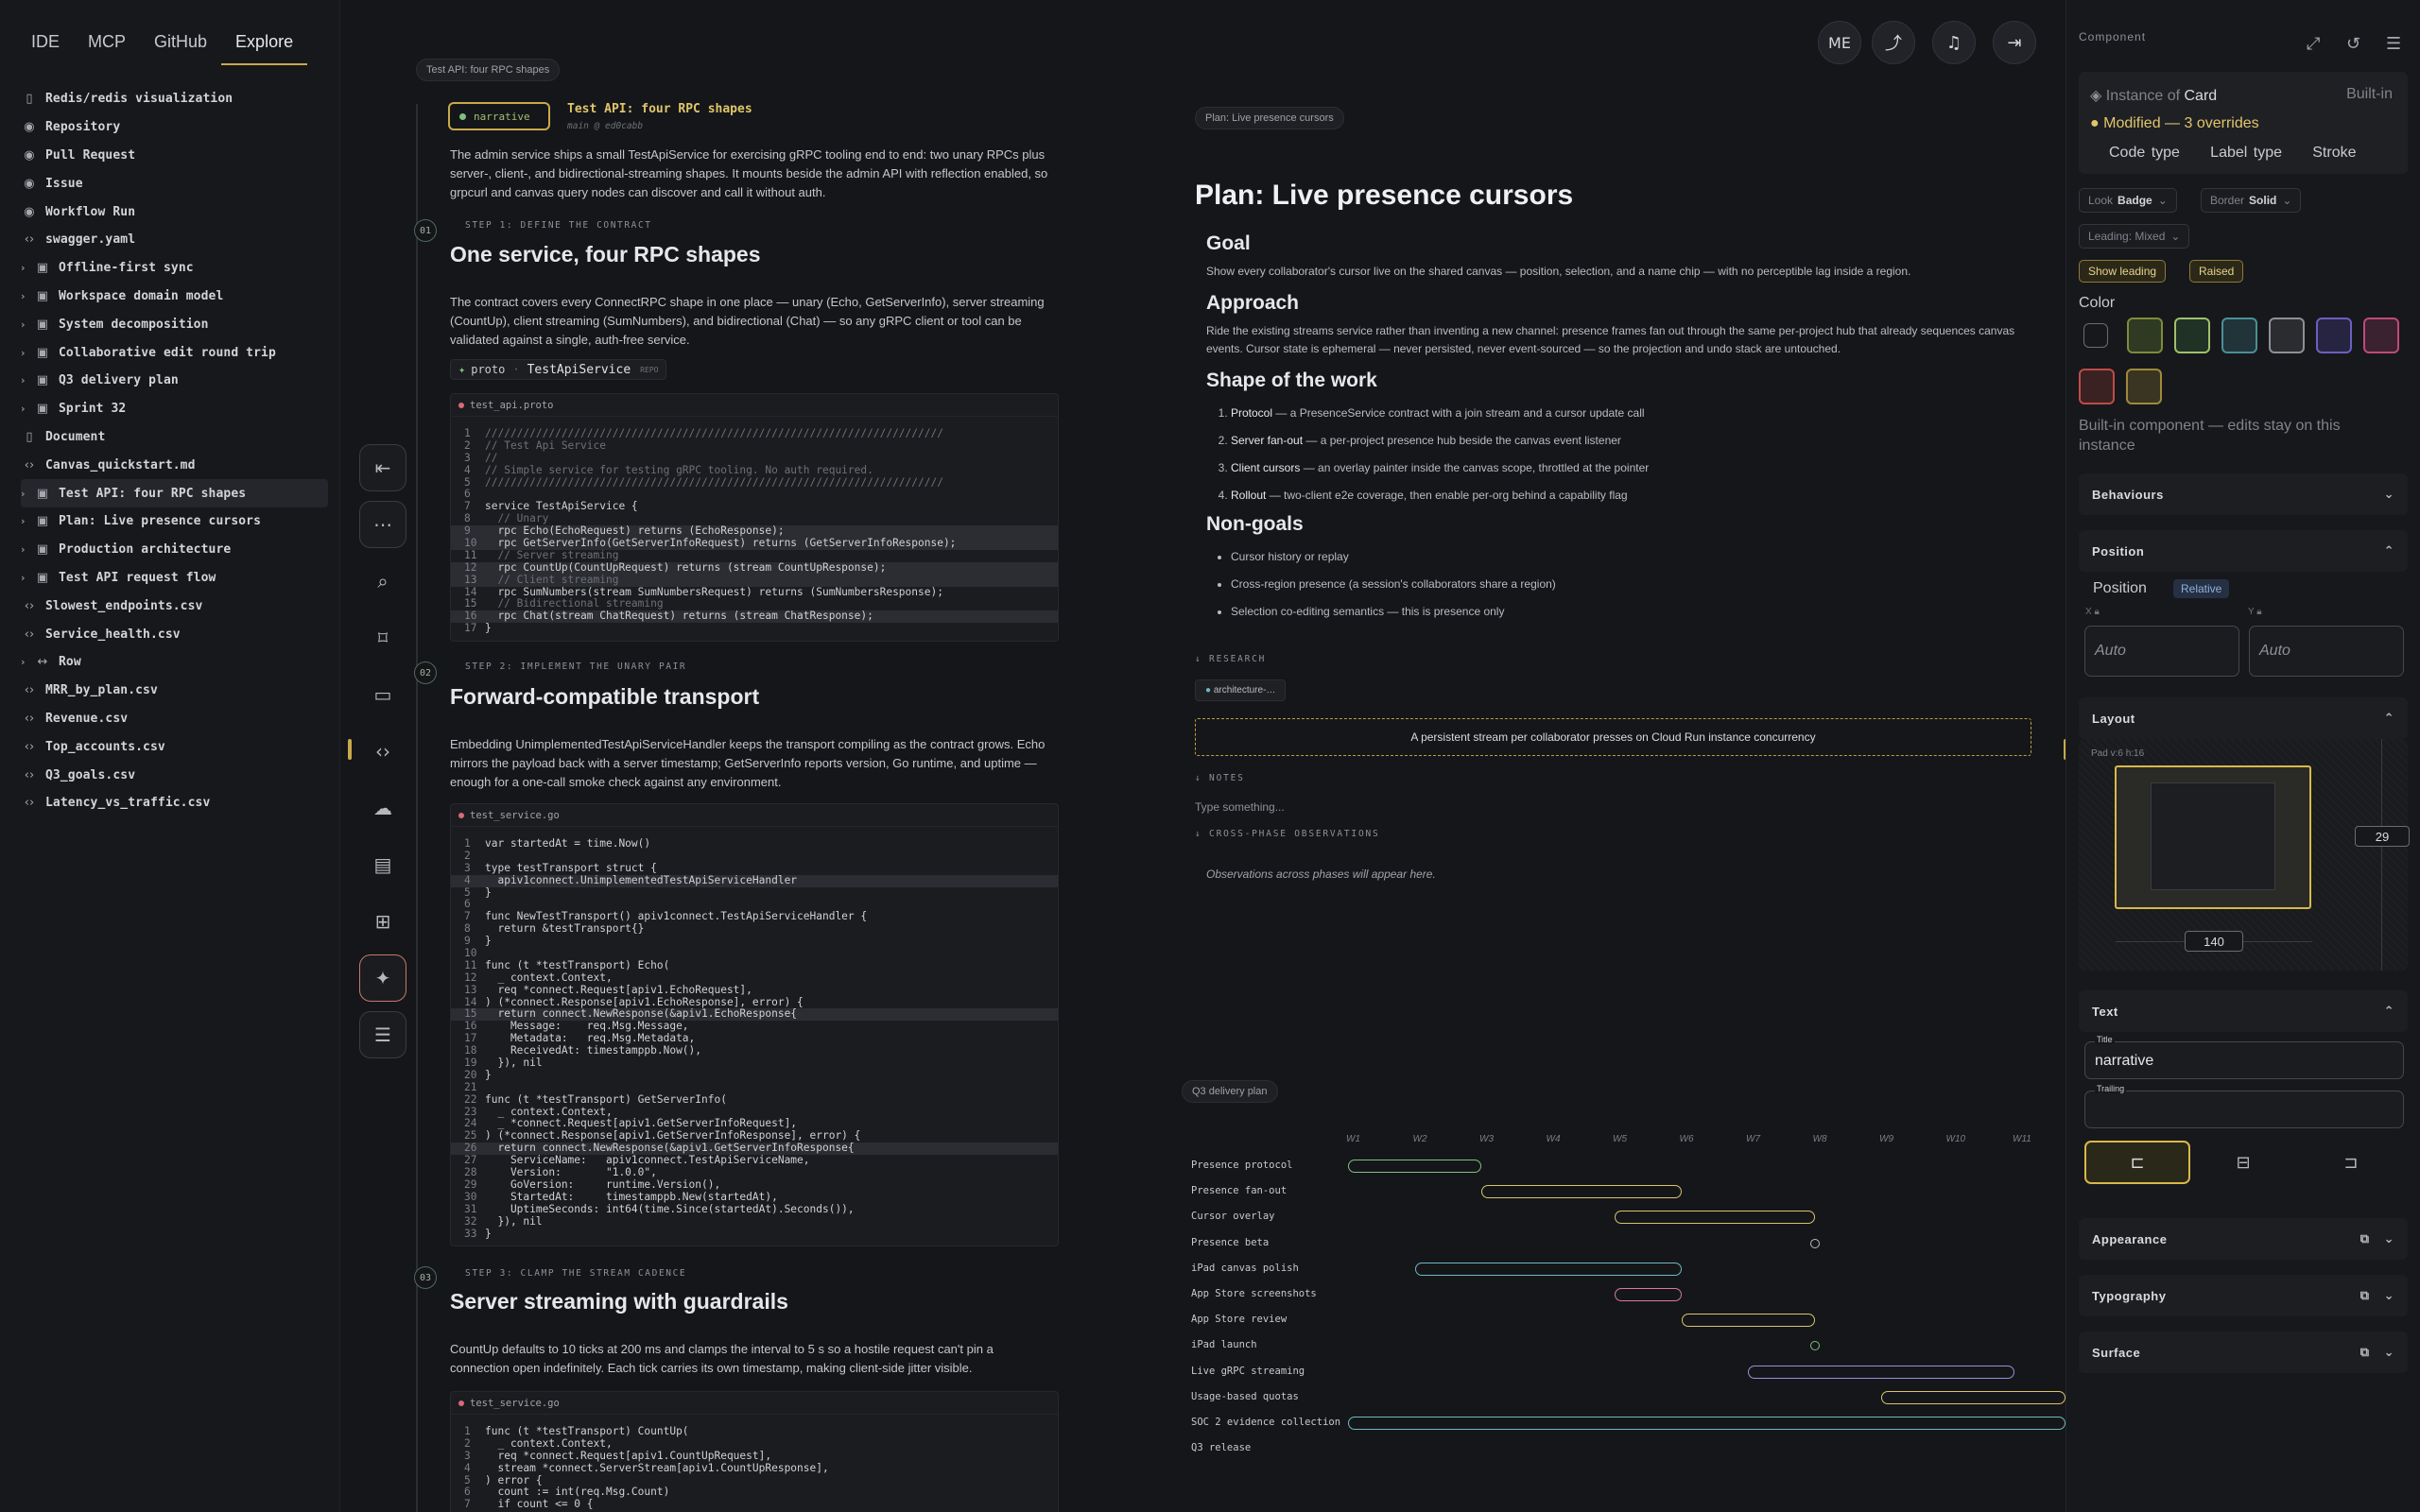 The width and height of the screenshot is (2420, 1512). Describe the element at coordinates (174, 381) in the screenshot. I see `tree-item: › ▣ Q3 delivery plan` at that location.